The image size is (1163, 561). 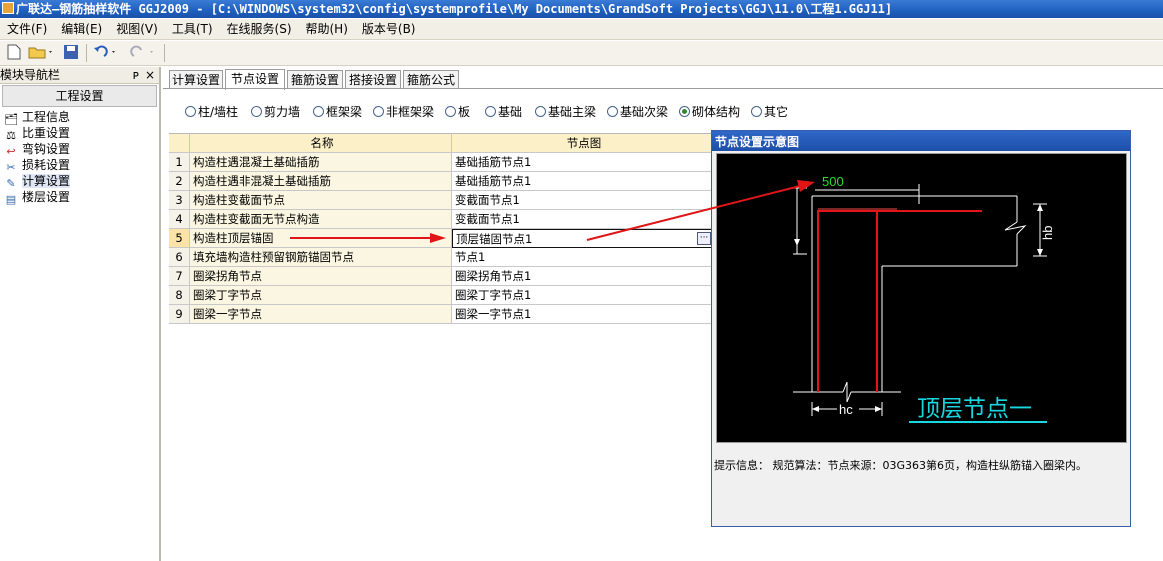 What do you see at coordinates (583, 238) in the screenshot?
I see `selected-node-cell: 顶层锚固节点1 ···` at bounding box center [583, 238].